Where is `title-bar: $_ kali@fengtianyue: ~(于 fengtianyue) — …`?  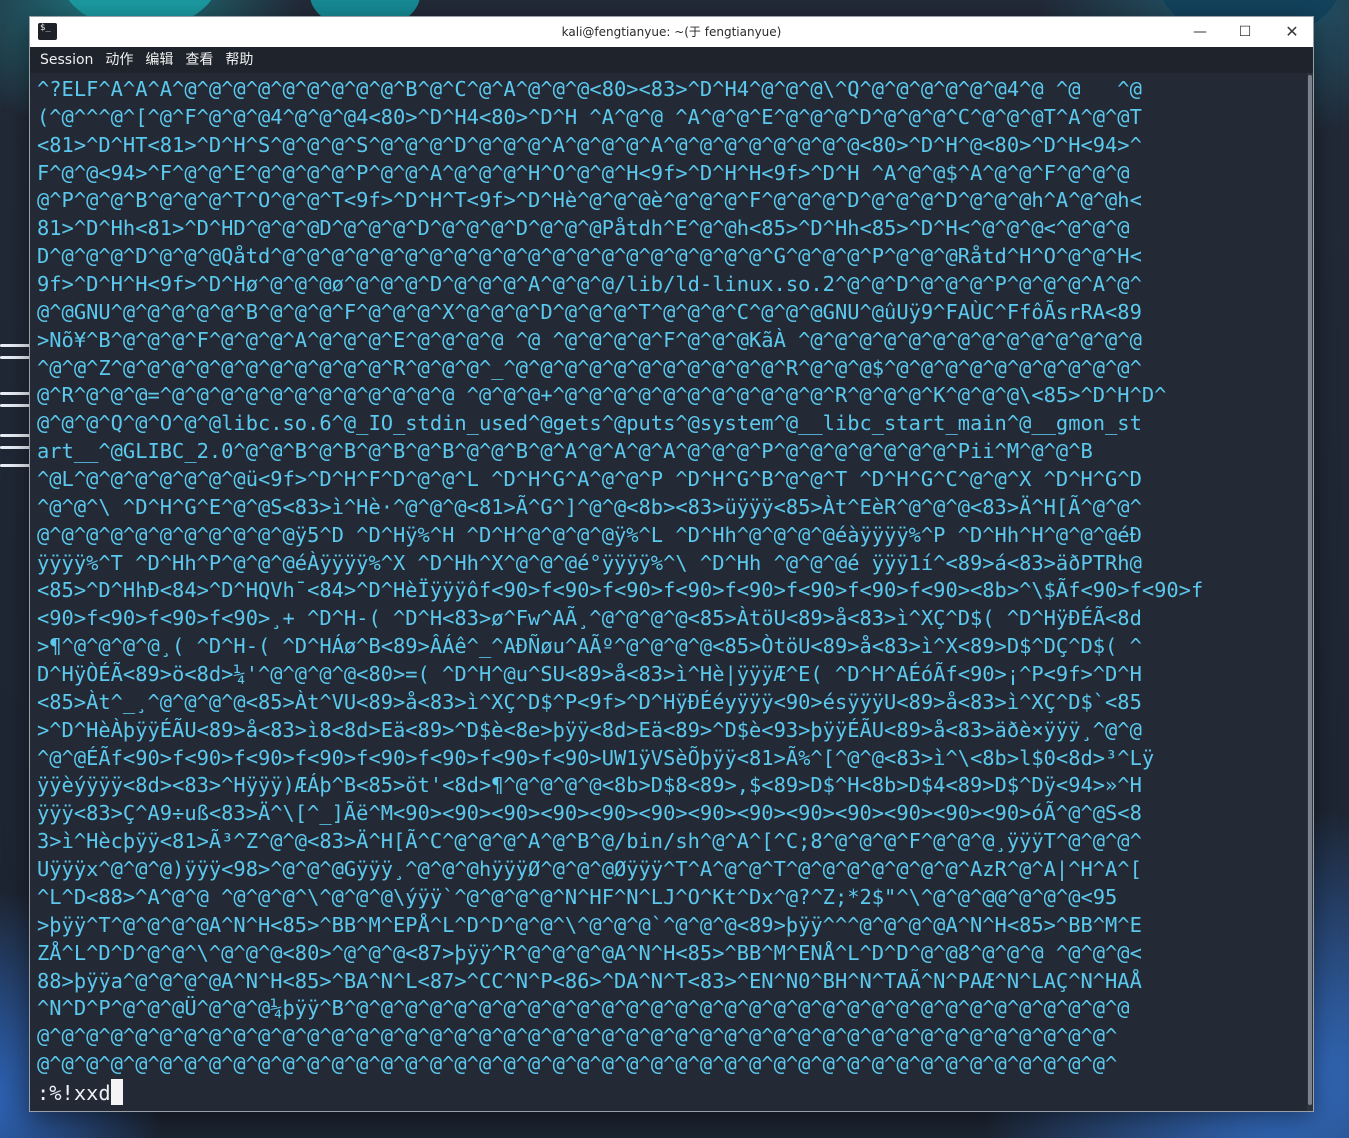
title-bar: $_ kali@fengtianyue: ~(于 fengtianyue) — … is located at coordinates (671, 32).